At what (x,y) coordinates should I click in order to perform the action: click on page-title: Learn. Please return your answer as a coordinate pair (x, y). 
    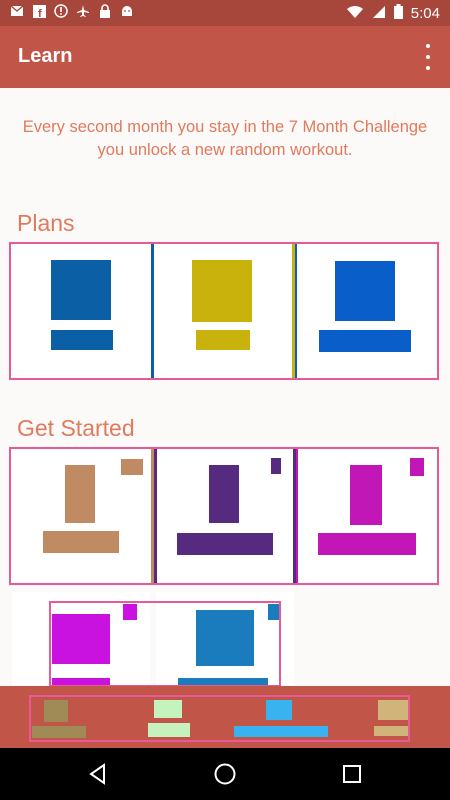
    Looking at the image, I should click on (45, 56).